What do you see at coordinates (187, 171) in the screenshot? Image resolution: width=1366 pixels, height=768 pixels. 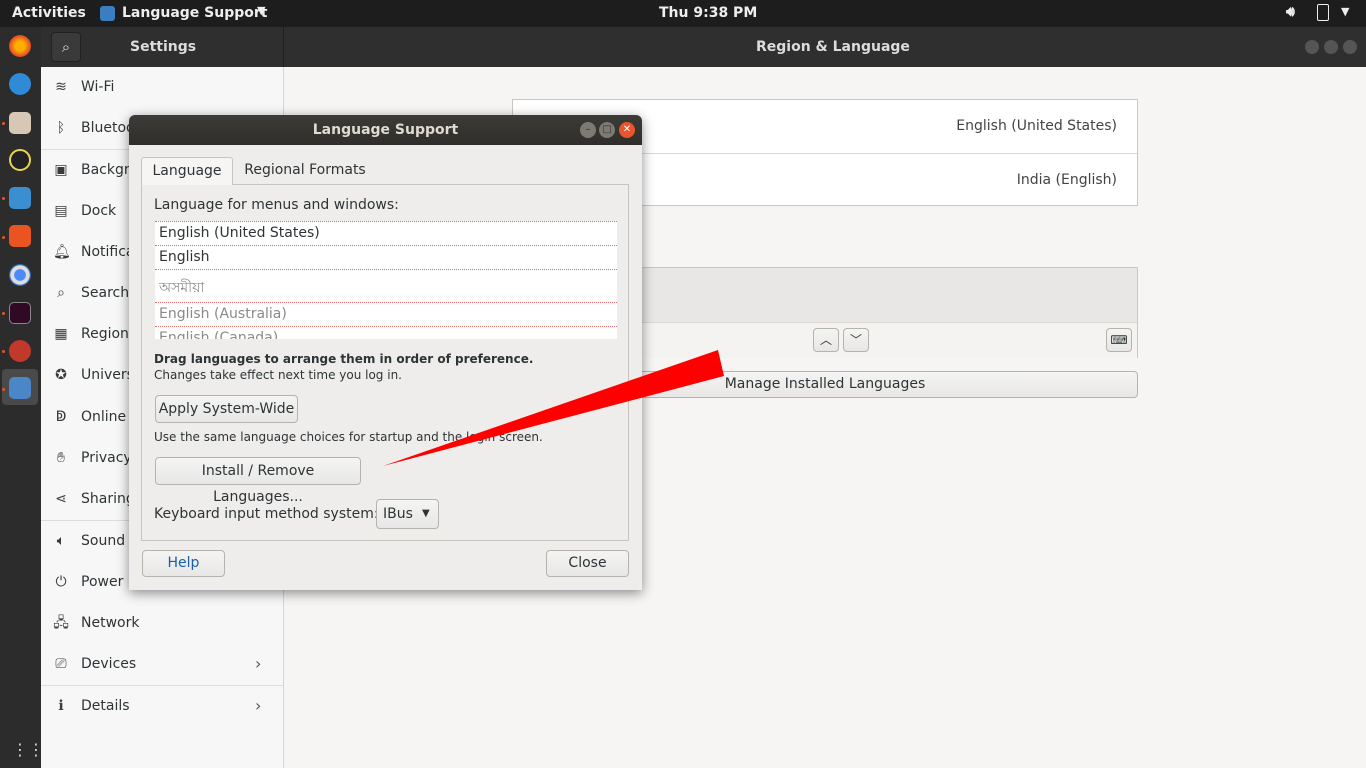 I see `tab-language: Language` at bounding box center [187, 171].